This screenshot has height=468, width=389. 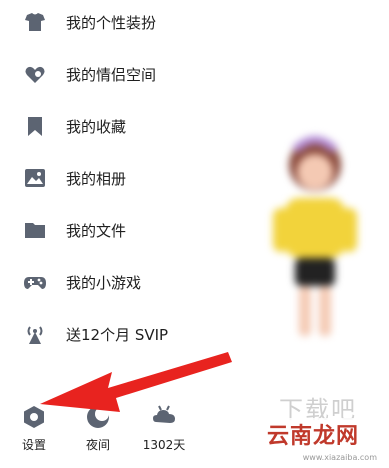 I want to click on menu-item-label: 我的小游戏, so click(x=104, y=282).